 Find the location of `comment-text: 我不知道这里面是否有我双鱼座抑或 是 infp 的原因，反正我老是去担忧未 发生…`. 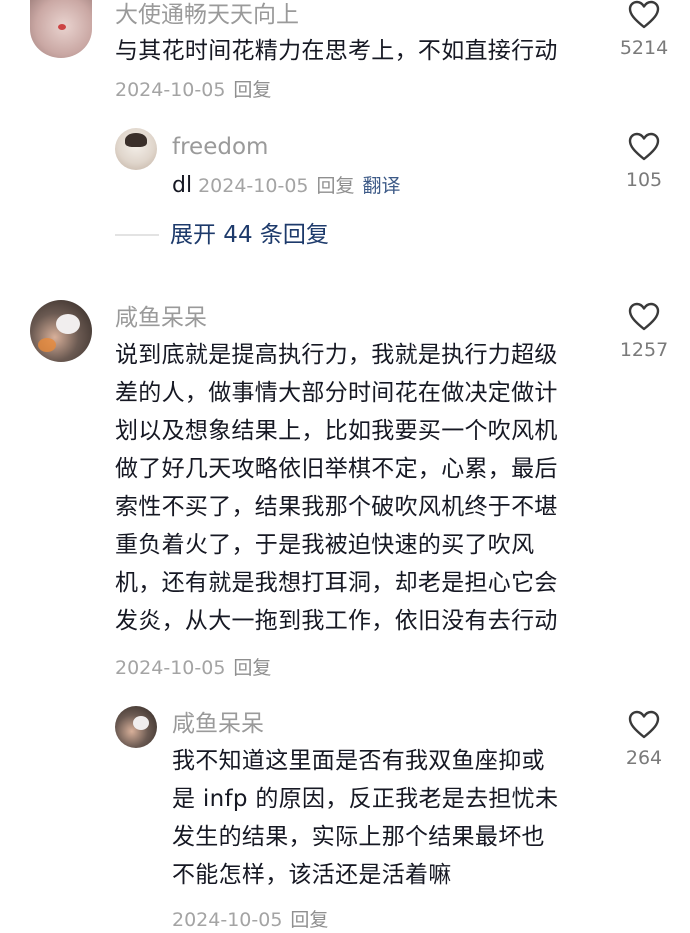

comment-text: 我不知道这里面是否有我双鱼座抑或 是 infp 的原因，反正我老是去担忧未 发生… is located at coordinates (382, 818).